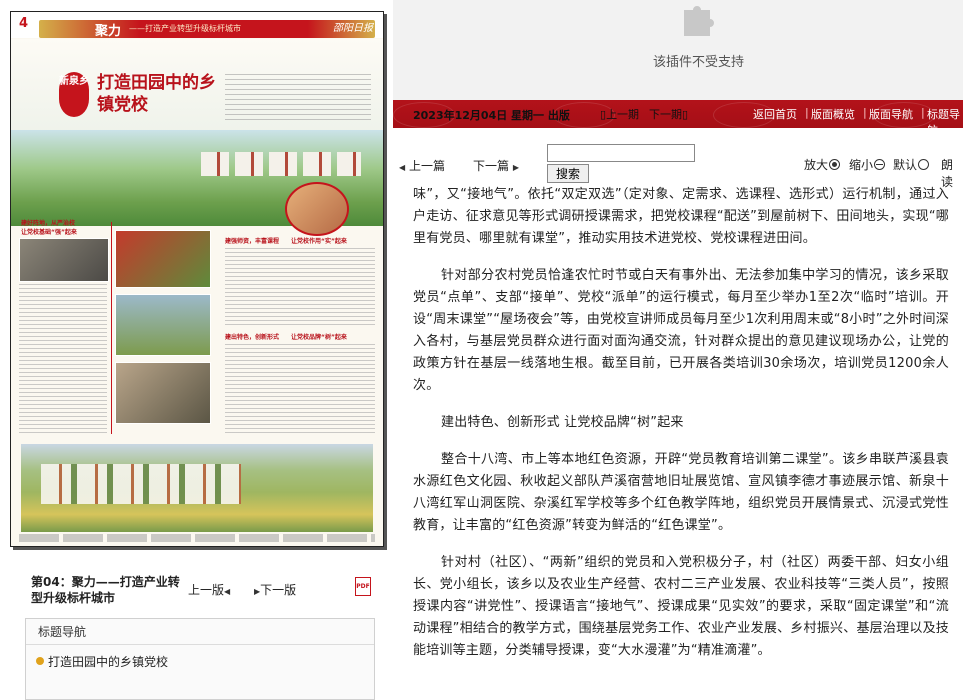  What do you see at coordinates (924, 164) in the screenshot?
I see `zoom-default-radio-icon` at bounding box center [924, 164].